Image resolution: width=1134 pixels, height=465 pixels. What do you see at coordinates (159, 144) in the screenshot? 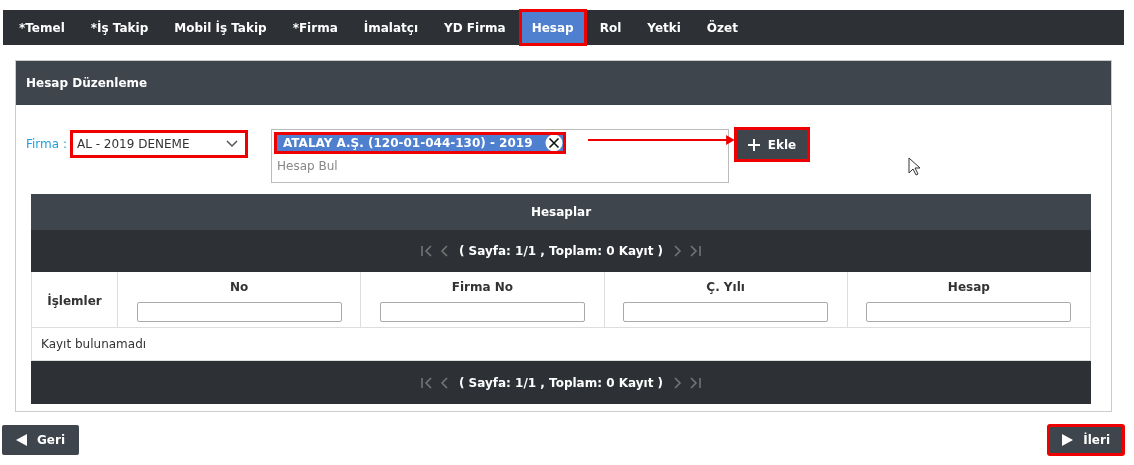
I see `firma-select: AL - 2019 DENEME` at bounding box center [159, 144].